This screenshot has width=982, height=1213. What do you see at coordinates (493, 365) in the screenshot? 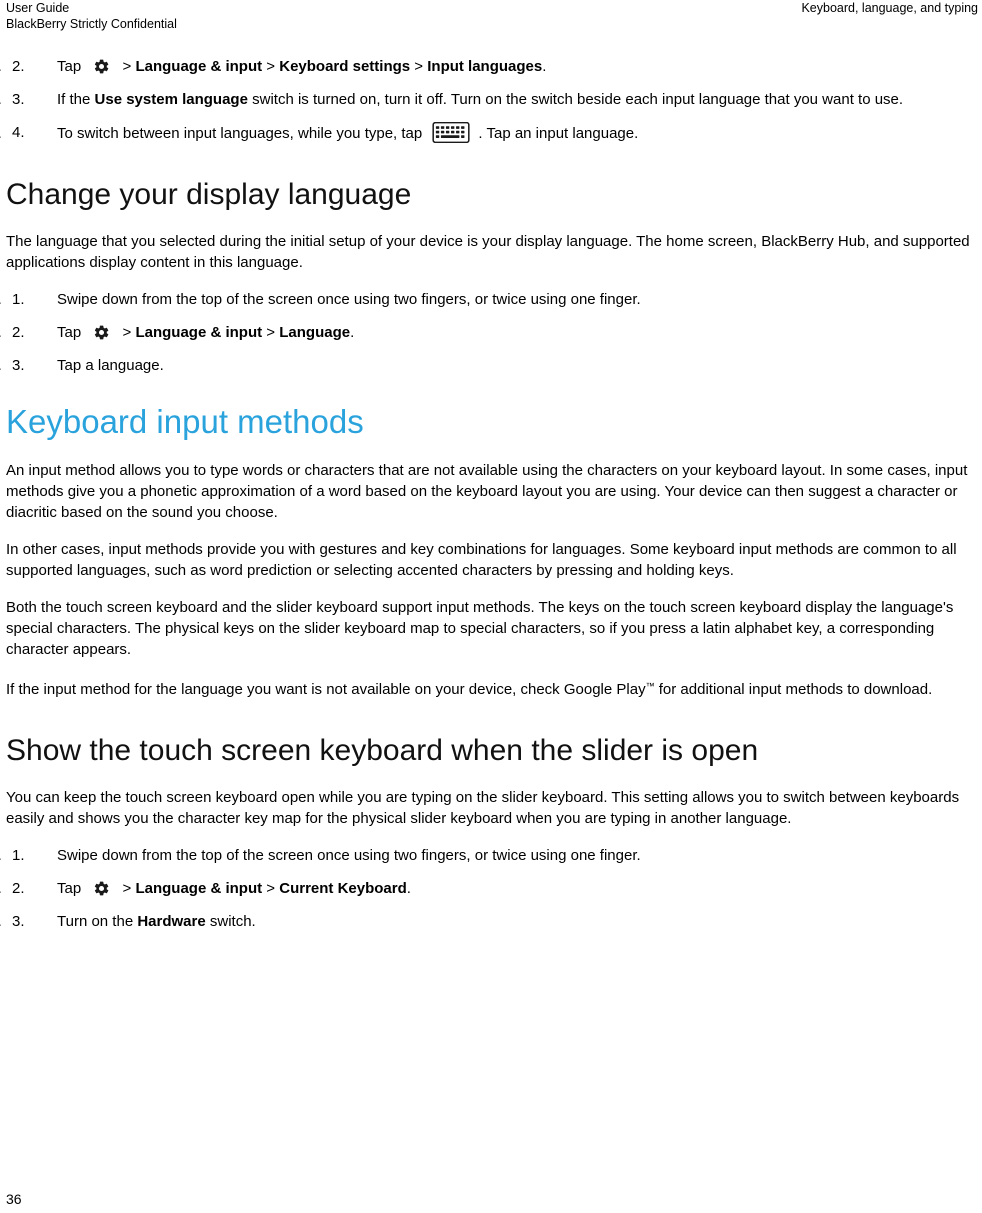
I see `list-item: 3. Tap a language.` at bounding box center [493, 365].